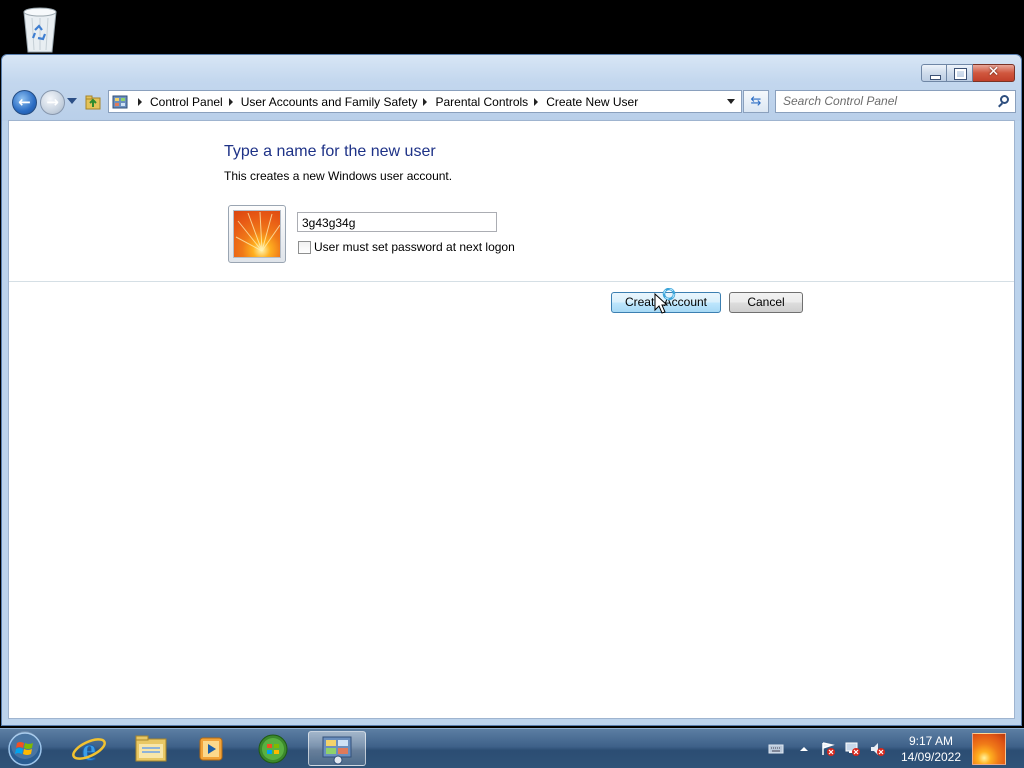 This screenshot has height=768, width=1024. What do you see at coordinates (731, 101) in the screenshot?
I see `address-history-dropdown` at bounding box center [731, 101].